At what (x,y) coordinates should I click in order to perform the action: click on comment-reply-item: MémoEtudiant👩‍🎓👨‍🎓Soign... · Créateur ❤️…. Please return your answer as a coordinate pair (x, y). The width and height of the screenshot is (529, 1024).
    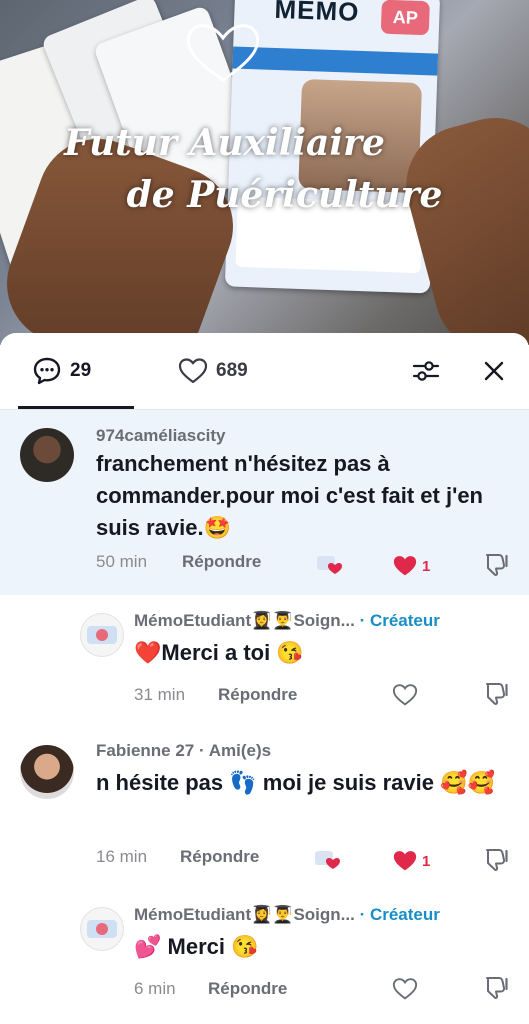
    Looking at the image, I should click on (264, 660).